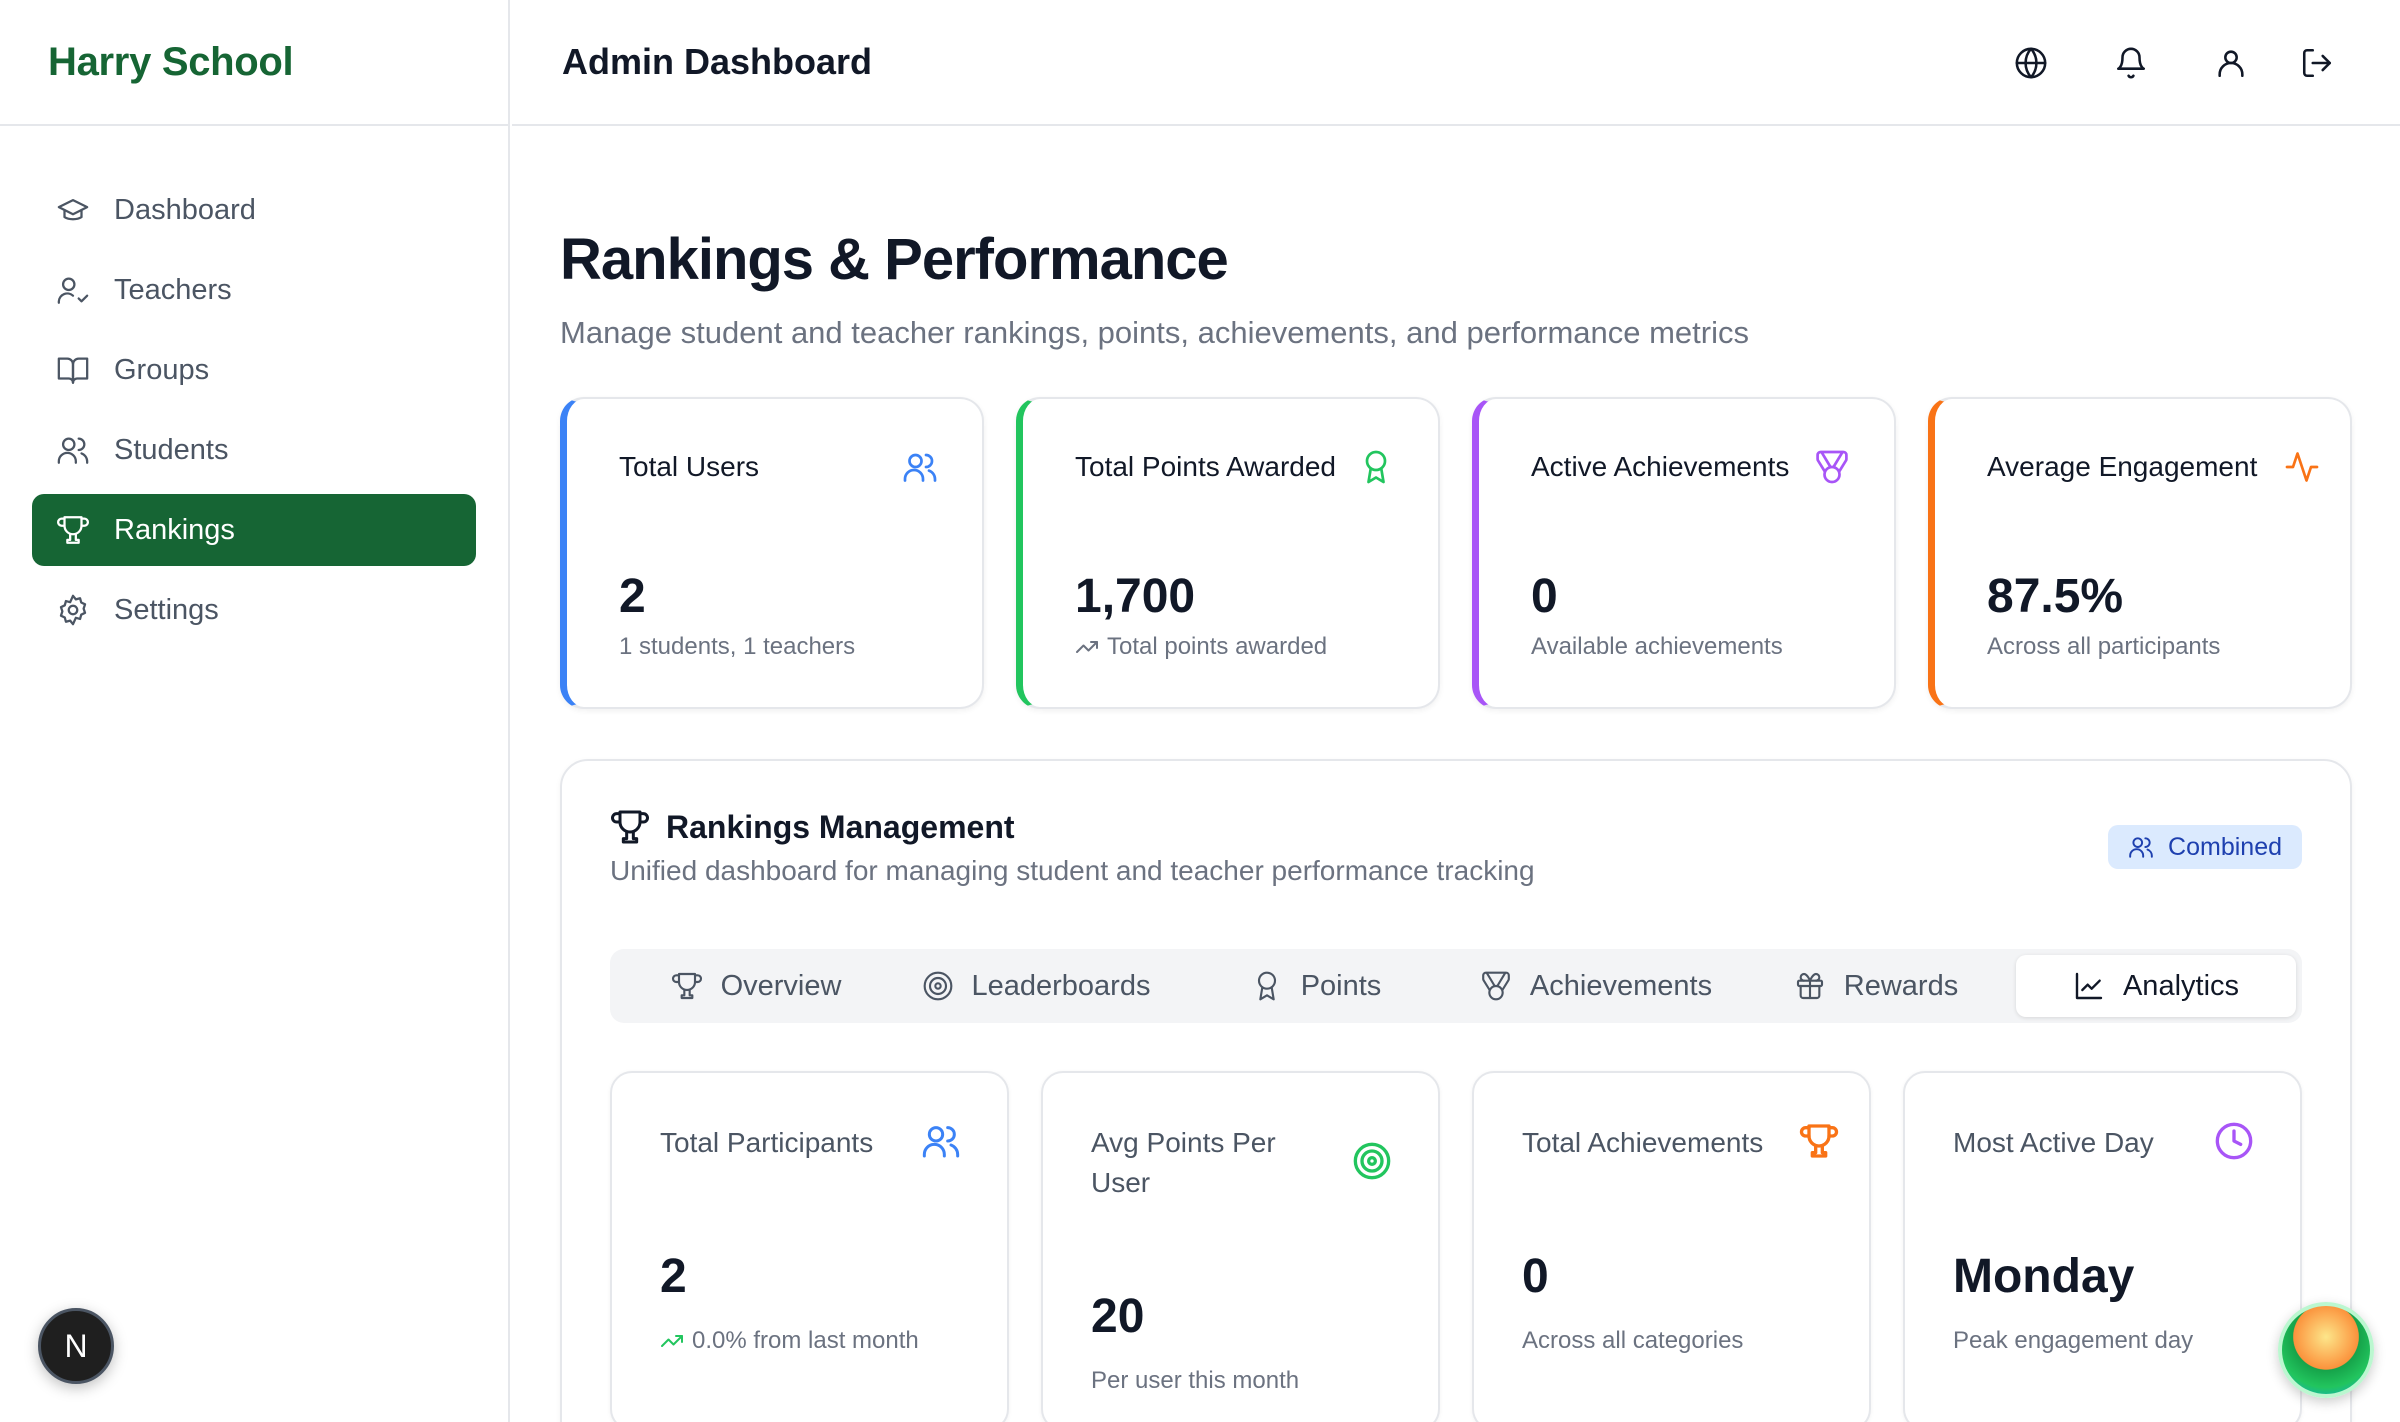  I want to click on metric-value: 2, so click(673, 1276).